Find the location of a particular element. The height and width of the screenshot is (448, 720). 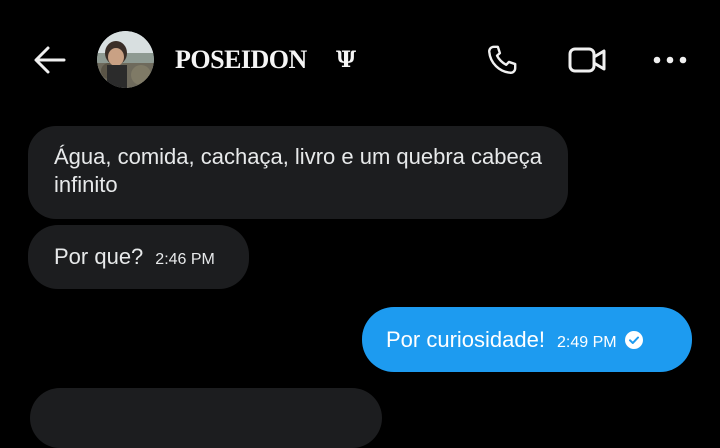

video-call-button is located at coordinates (587, 60).